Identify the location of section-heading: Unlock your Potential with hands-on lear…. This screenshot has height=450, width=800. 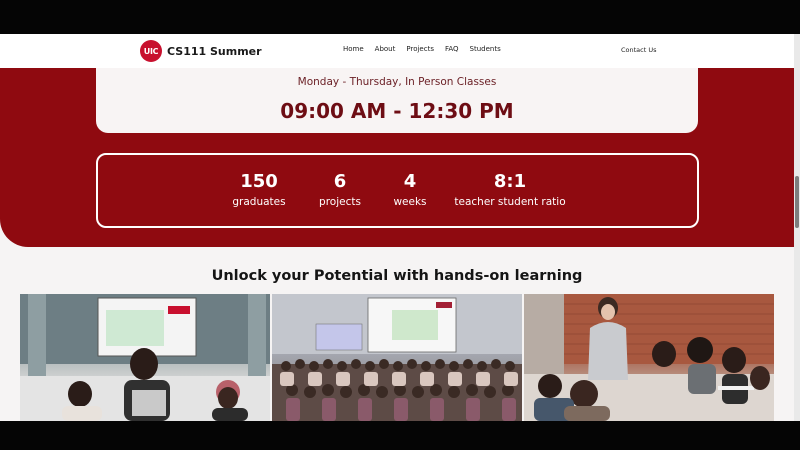
(397, 276).